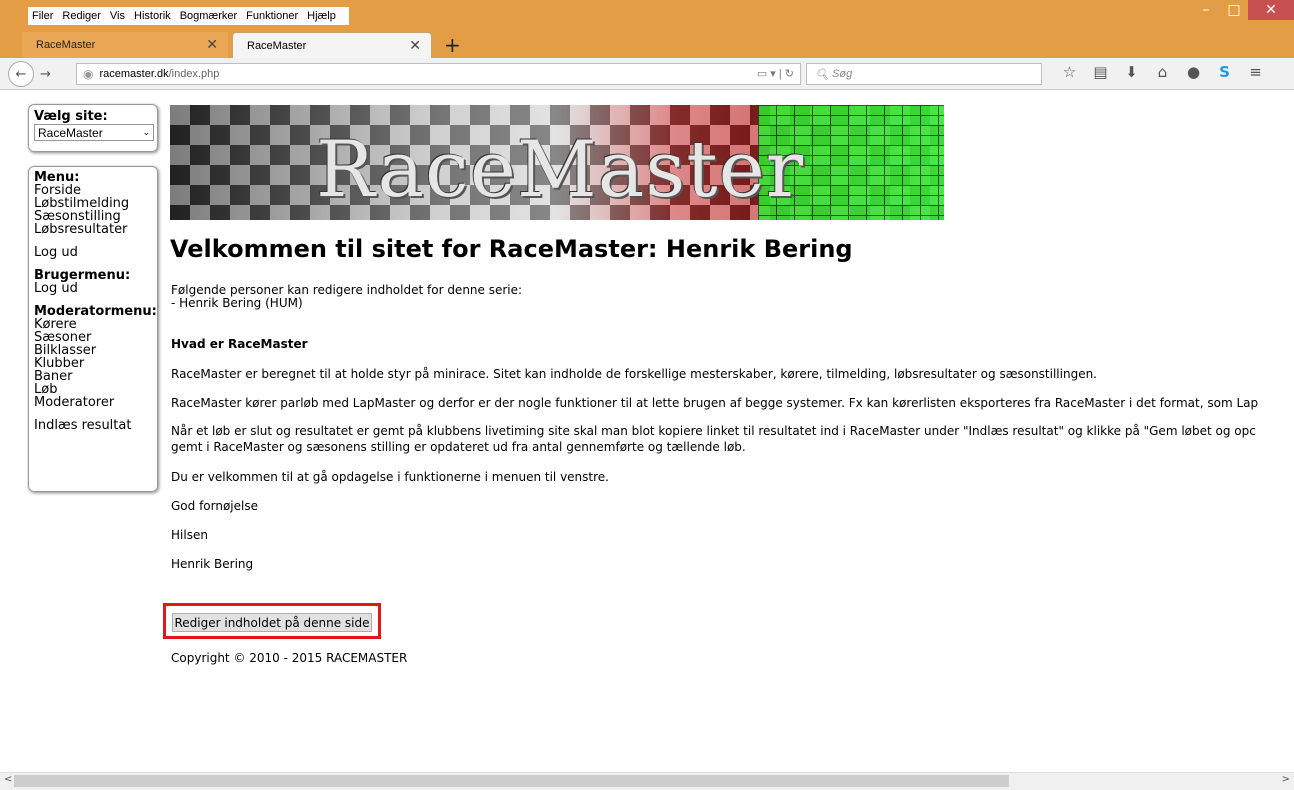 The width and height of the screenshot is (1294, 790). I want to click on menu-icon: ≡, so click(1255, 72).